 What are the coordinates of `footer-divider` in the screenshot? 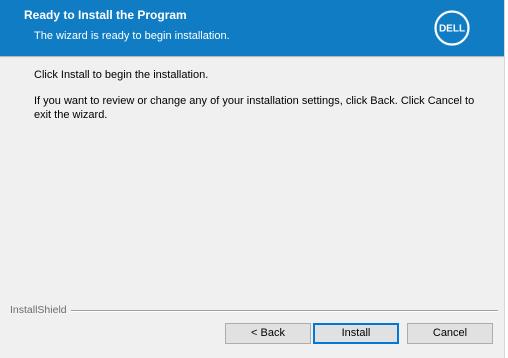 It's located at (284, 311).